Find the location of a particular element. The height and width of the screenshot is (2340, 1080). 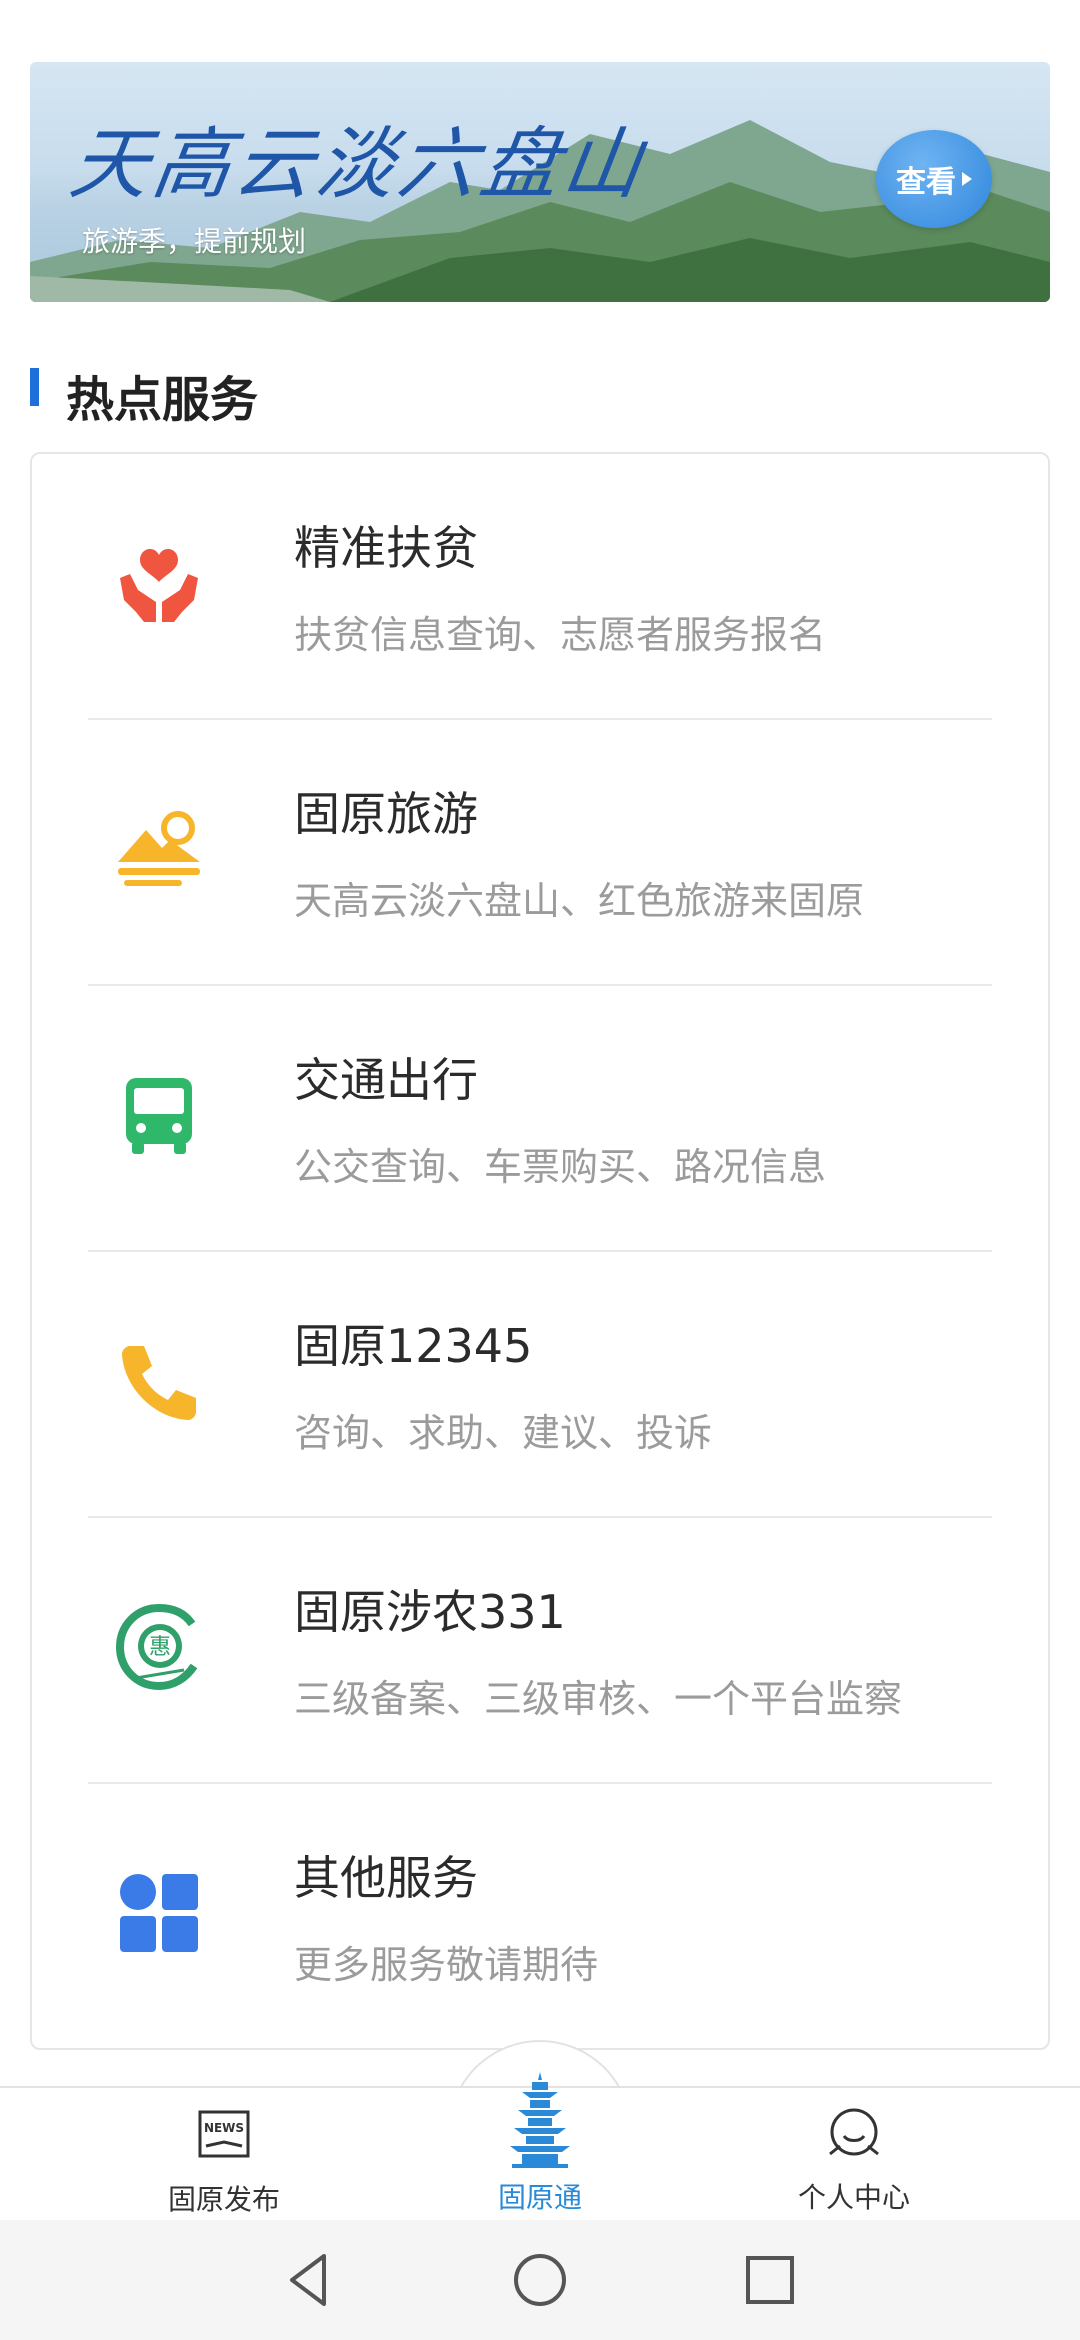

hands-heart-icon is located at coordinates (159, 583).